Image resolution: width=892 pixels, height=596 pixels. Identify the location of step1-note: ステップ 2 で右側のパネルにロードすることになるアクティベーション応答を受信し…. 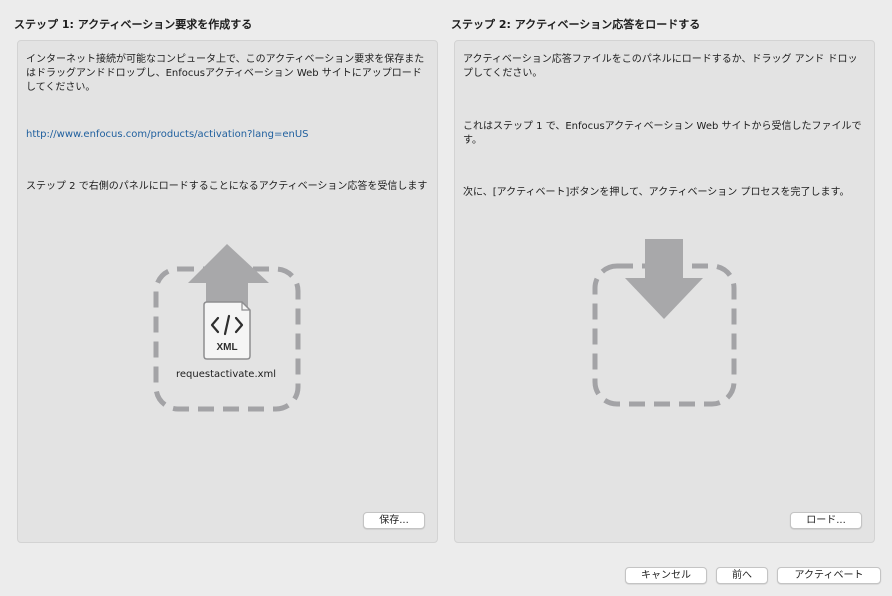
(227, 186).